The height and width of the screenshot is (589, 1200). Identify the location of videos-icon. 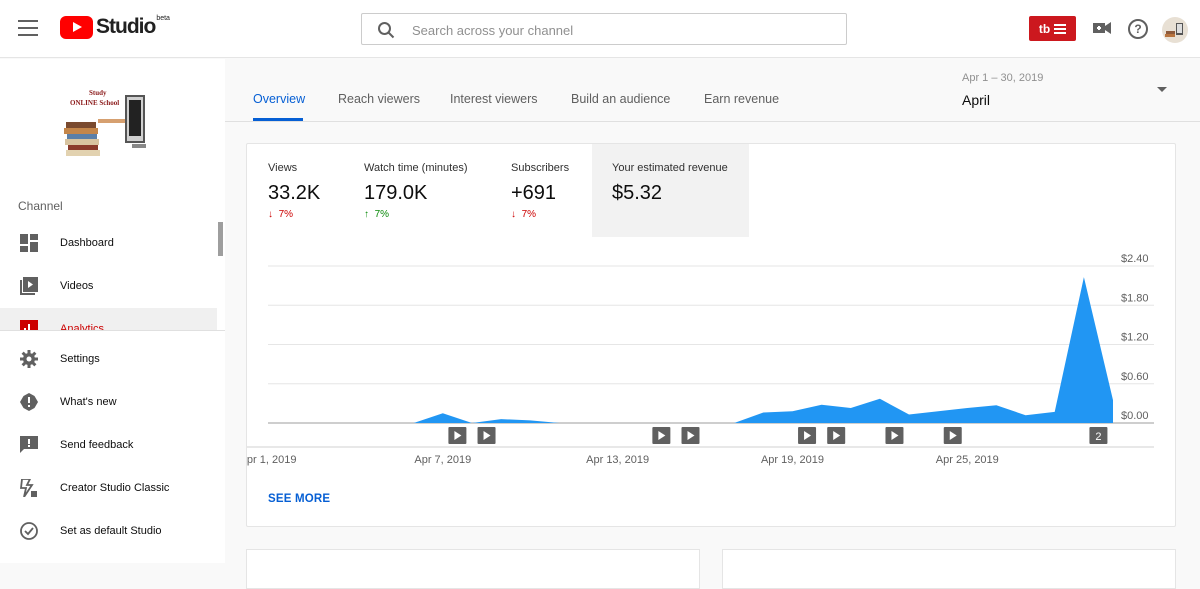
(29, 286).